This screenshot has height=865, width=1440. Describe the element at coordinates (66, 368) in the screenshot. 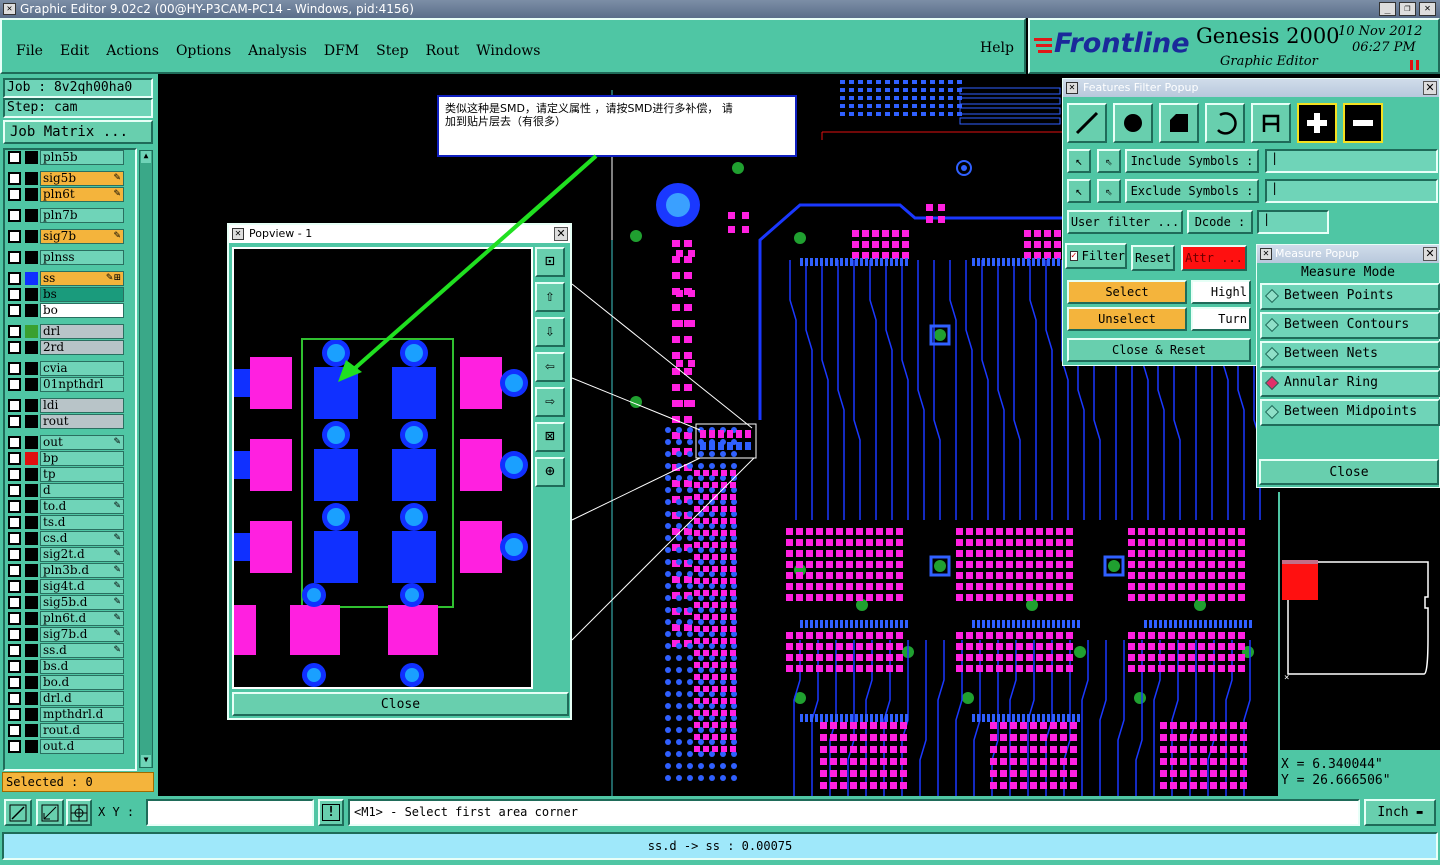

I see `layer-row-cvia: cvia` at that location.